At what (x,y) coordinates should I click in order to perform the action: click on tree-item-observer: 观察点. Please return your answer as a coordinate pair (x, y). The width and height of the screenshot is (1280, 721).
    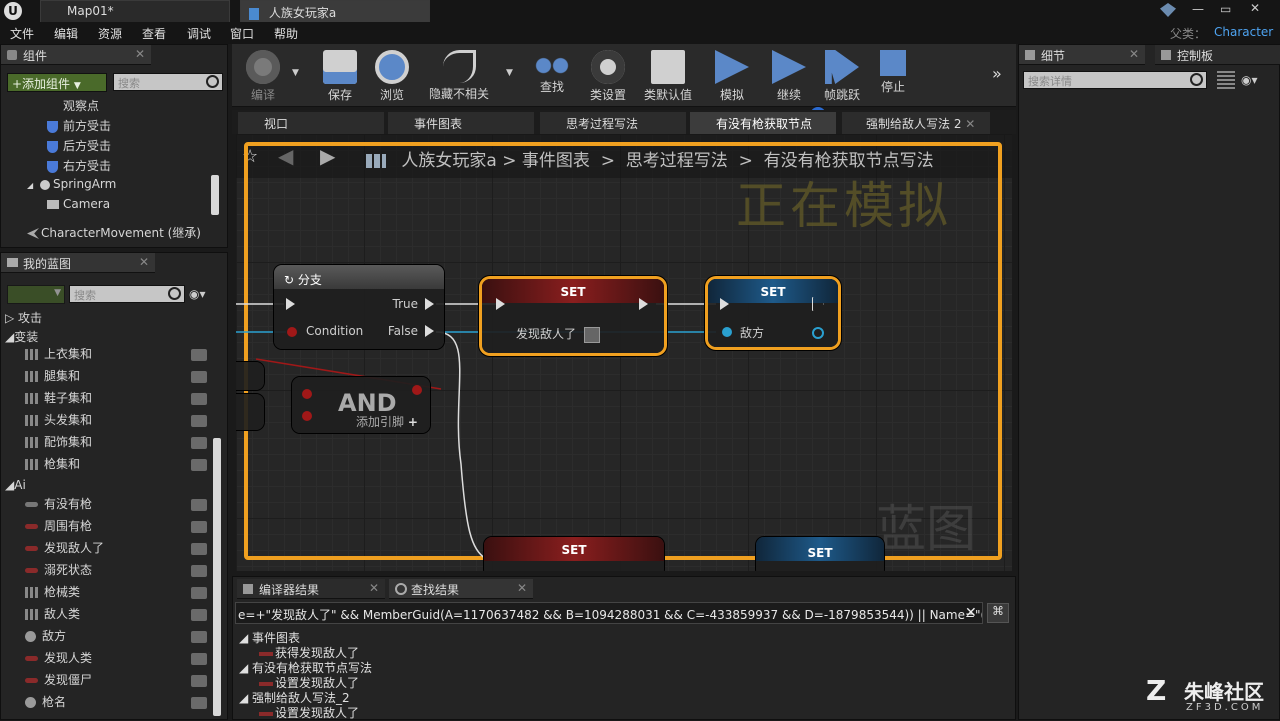
    Looking at the image, I should click on (81, 105).